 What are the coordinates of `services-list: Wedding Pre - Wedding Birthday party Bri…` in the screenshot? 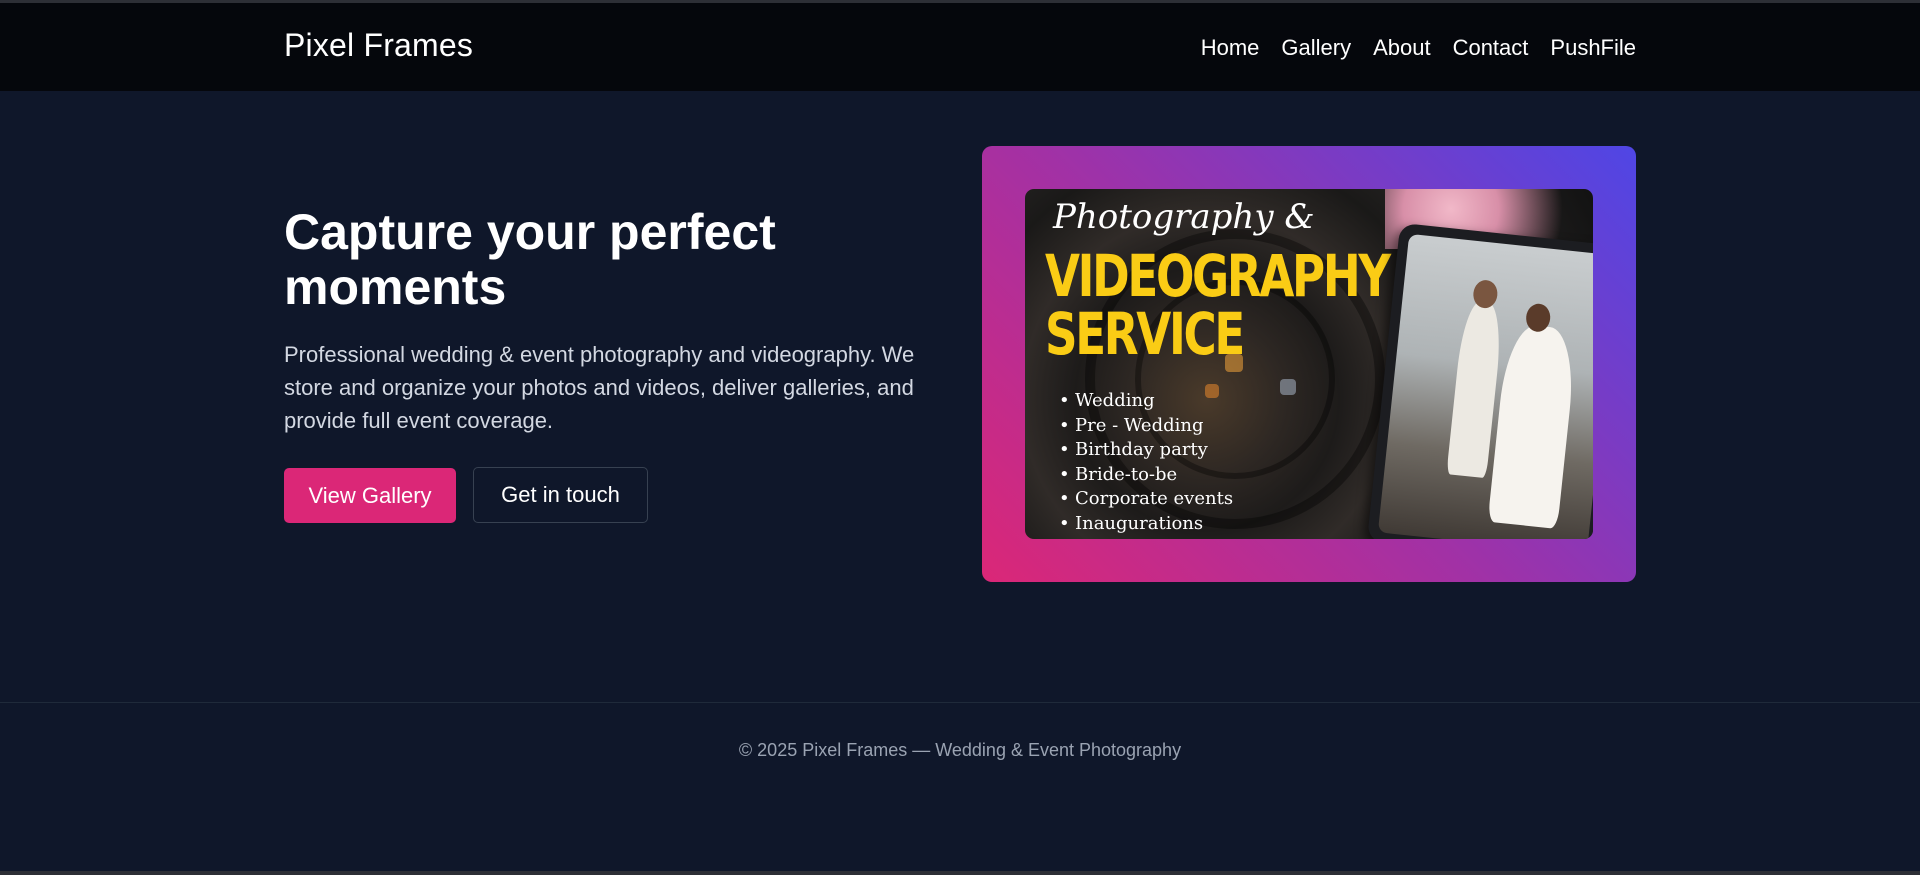 It's located at (1146, 462).